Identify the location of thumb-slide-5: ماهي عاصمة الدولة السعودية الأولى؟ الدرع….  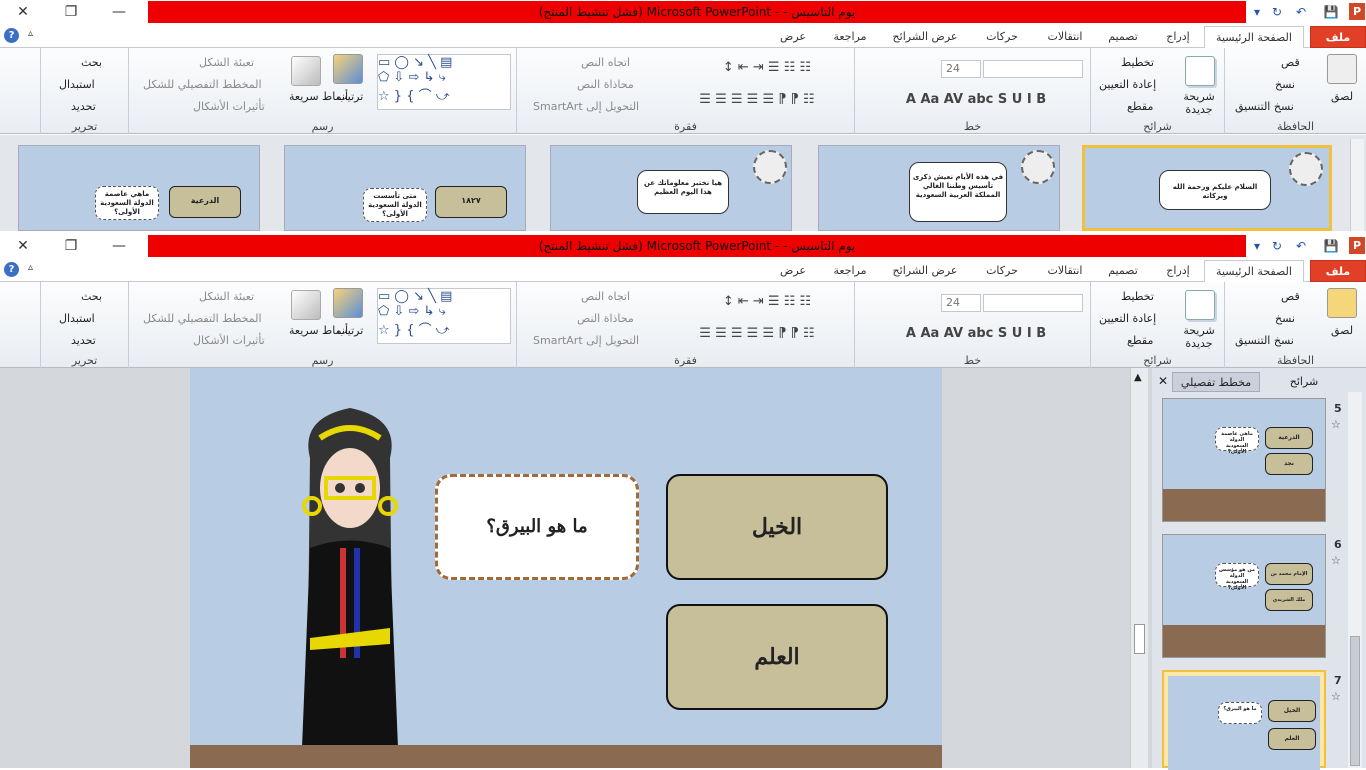
(139, 188).